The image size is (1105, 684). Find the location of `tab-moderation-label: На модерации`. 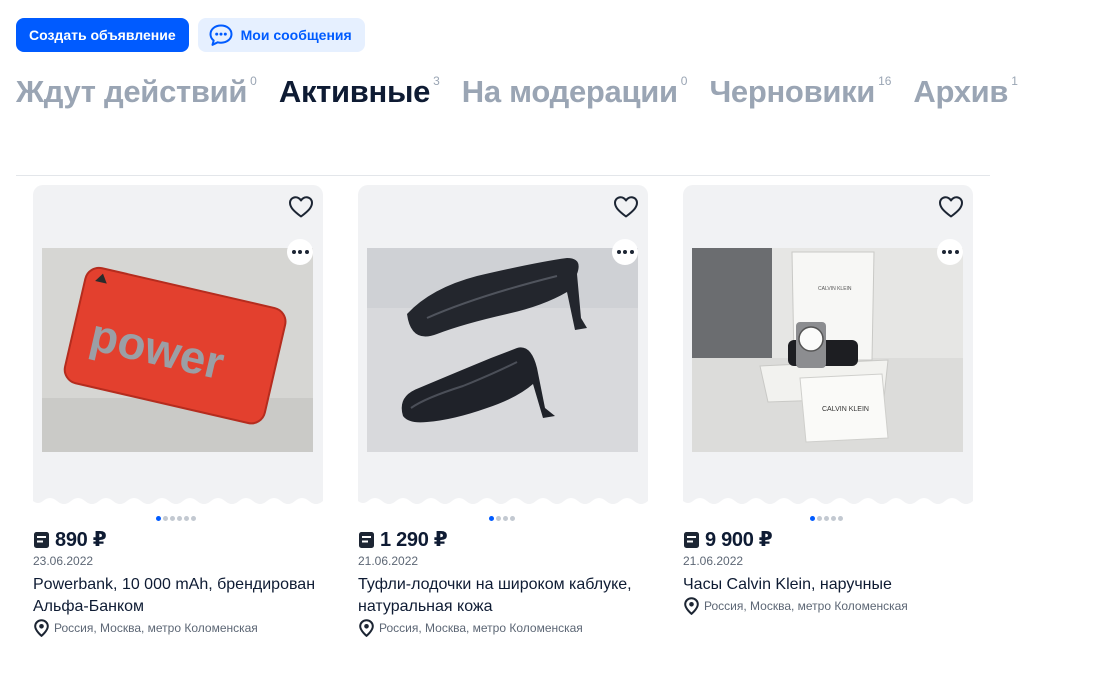

tab-moderation-label: На модерации is located at coordinates (569, 91).